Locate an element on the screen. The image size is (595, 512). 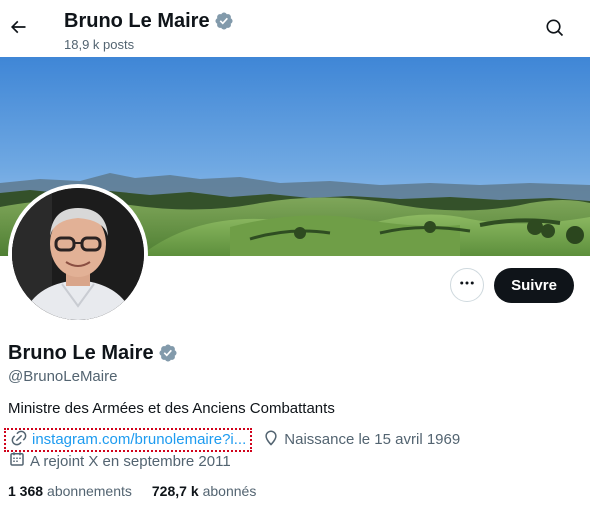
more-options-button is located at coordinates (467, 285).